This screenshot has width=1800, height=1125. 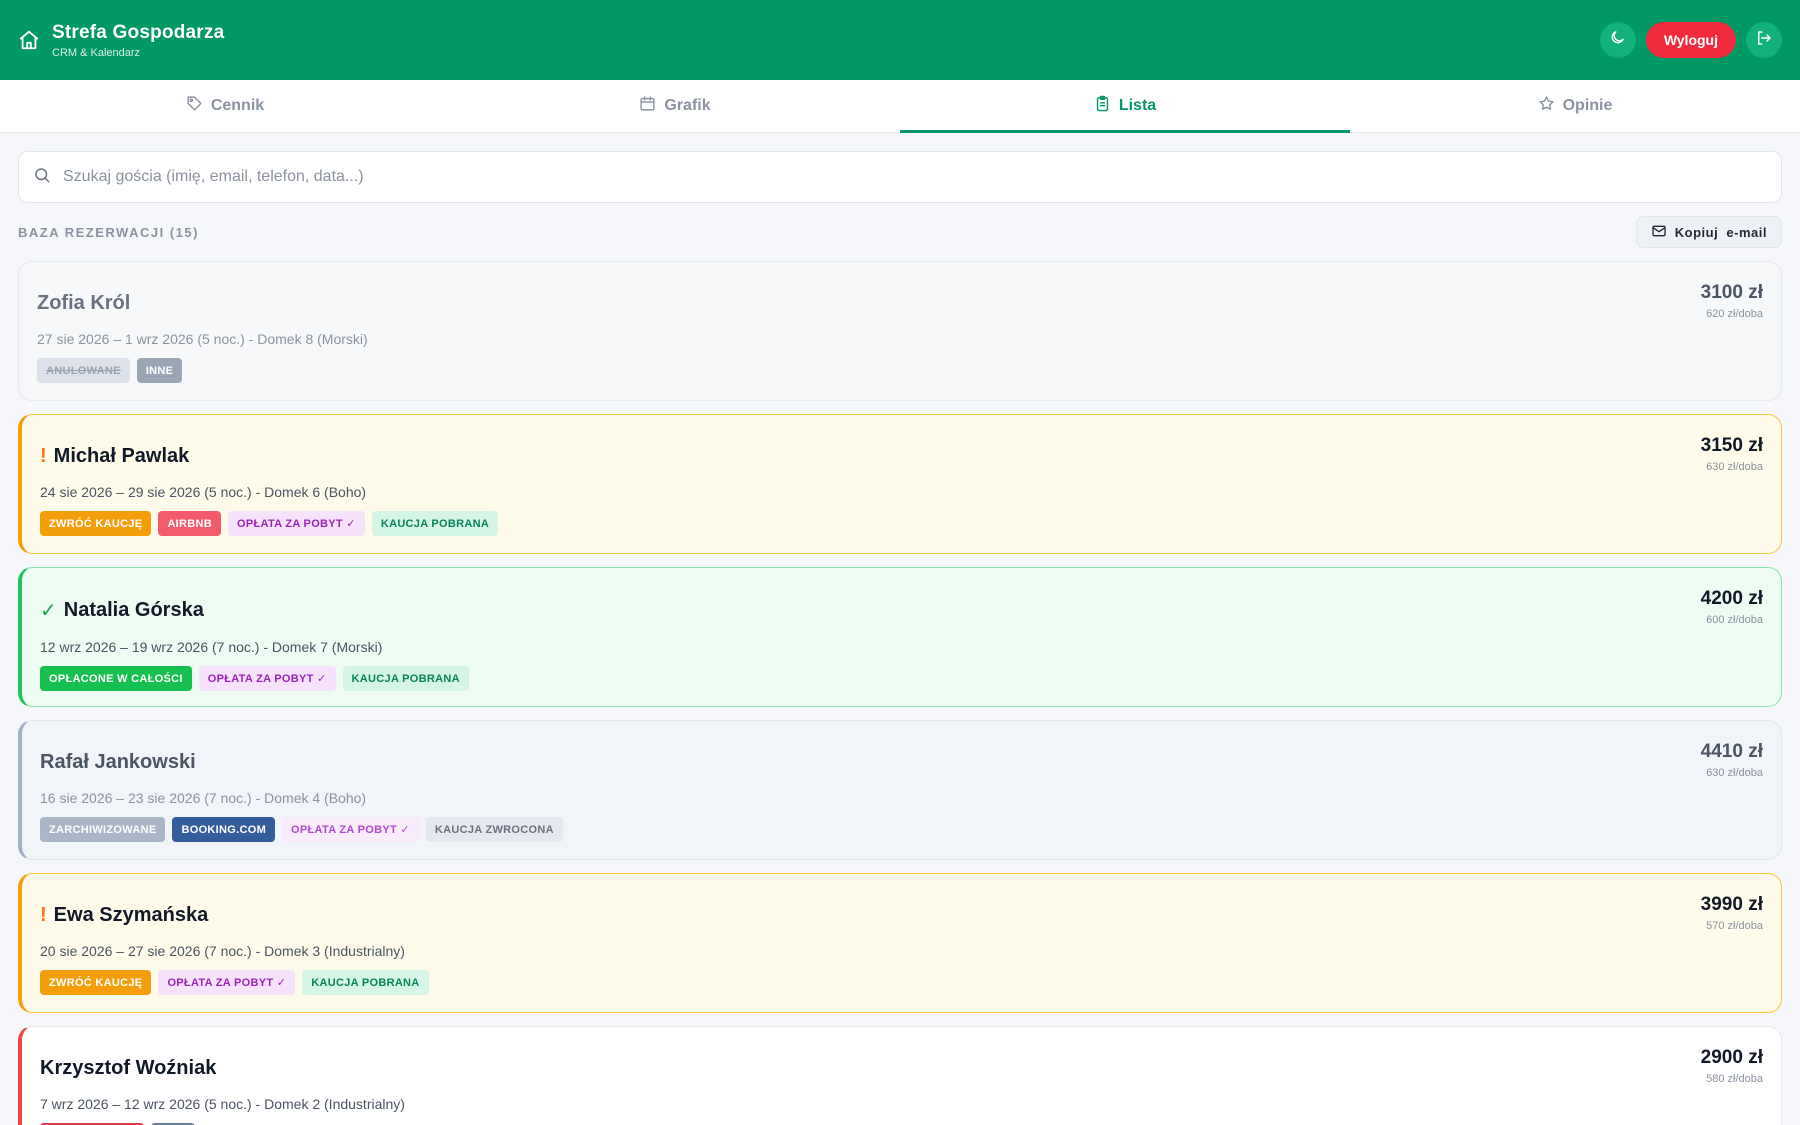 I want to click on deposit-badge: KAUCJA ZWROCONA, so click(x=494, y=829).